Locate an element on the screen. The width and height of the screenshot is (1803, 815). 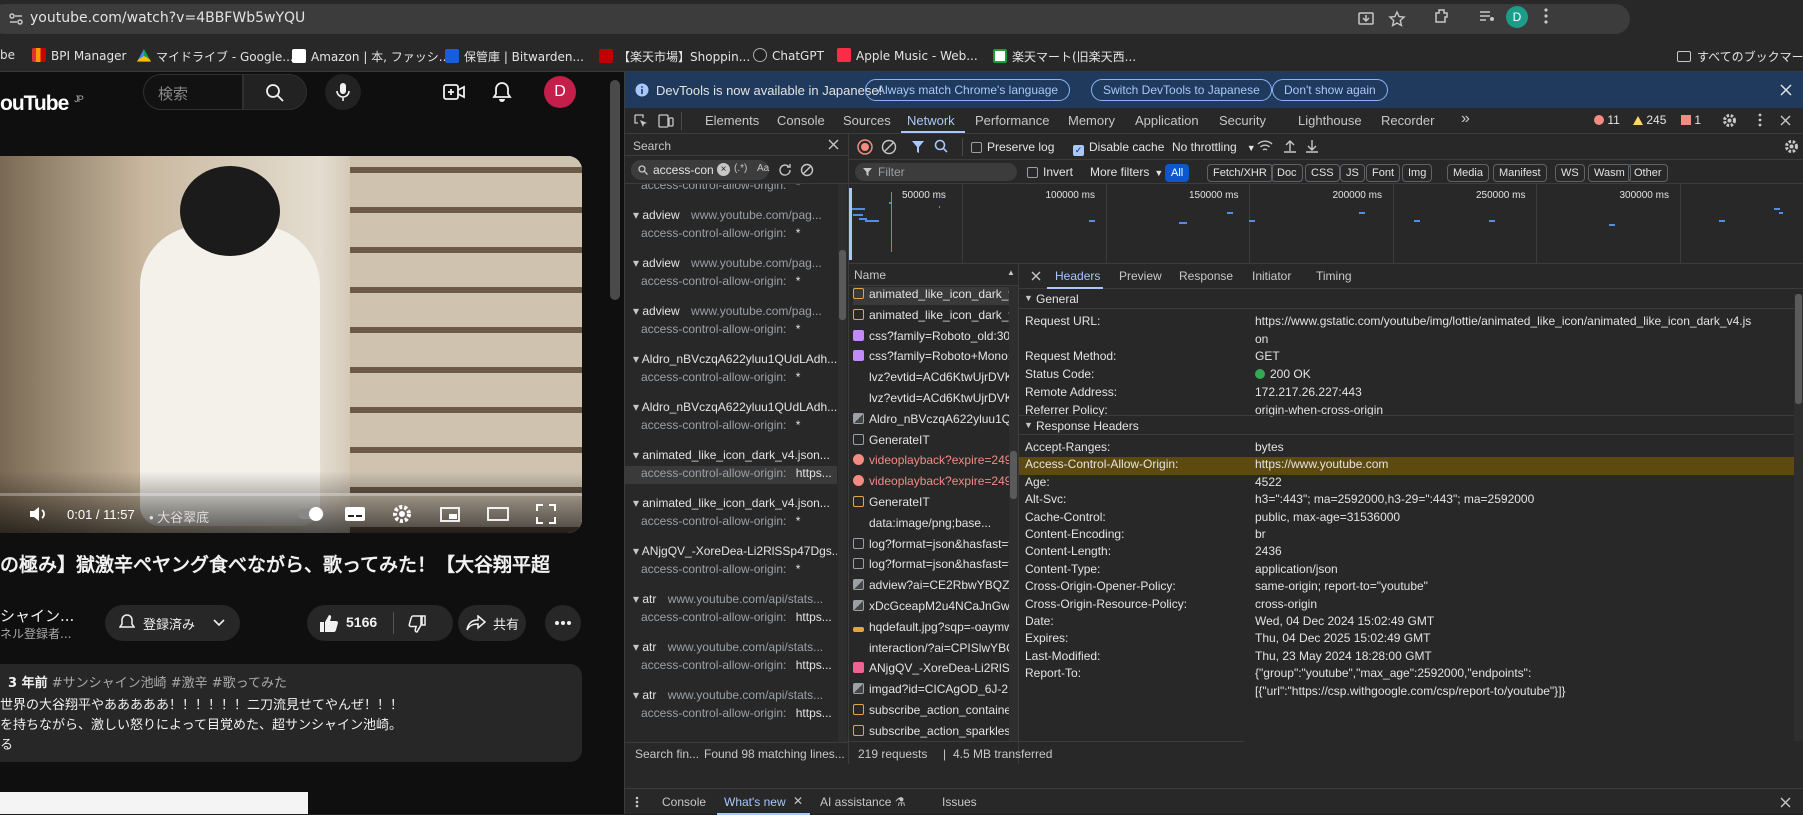
dislike-icon is located at coordinates (417, 624).